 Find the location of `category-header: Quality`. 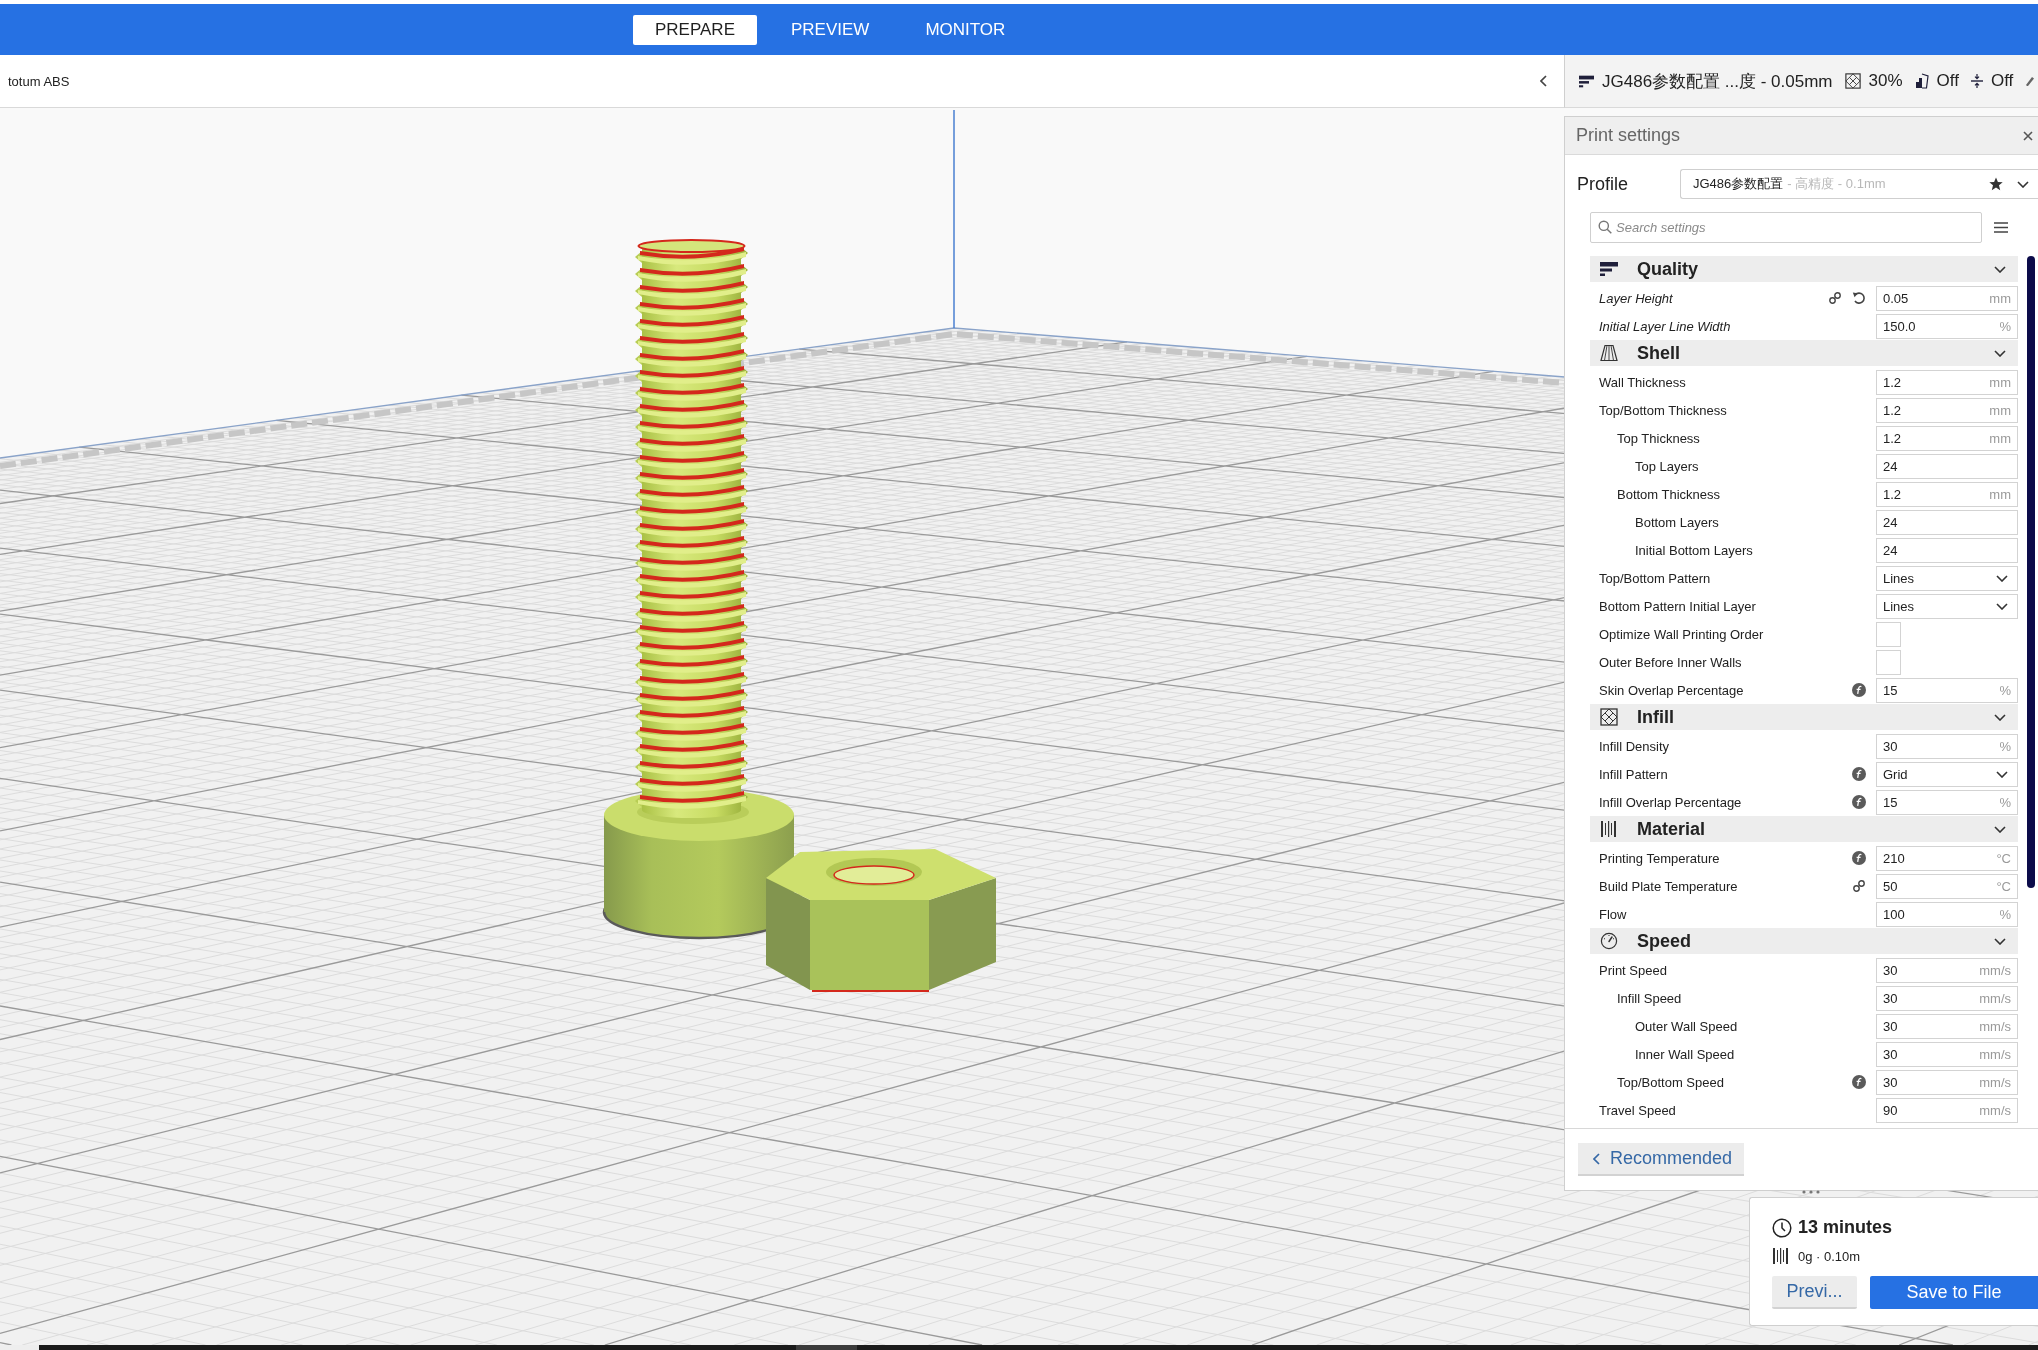

category-header: Quality is located at coordinates (1804, 269).